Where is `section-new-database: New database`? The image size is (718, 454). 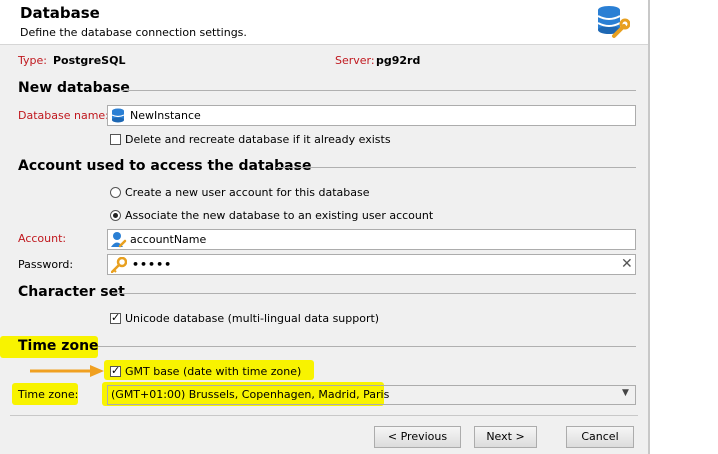
section-new-database: New database is located at coordinates (74, 88).